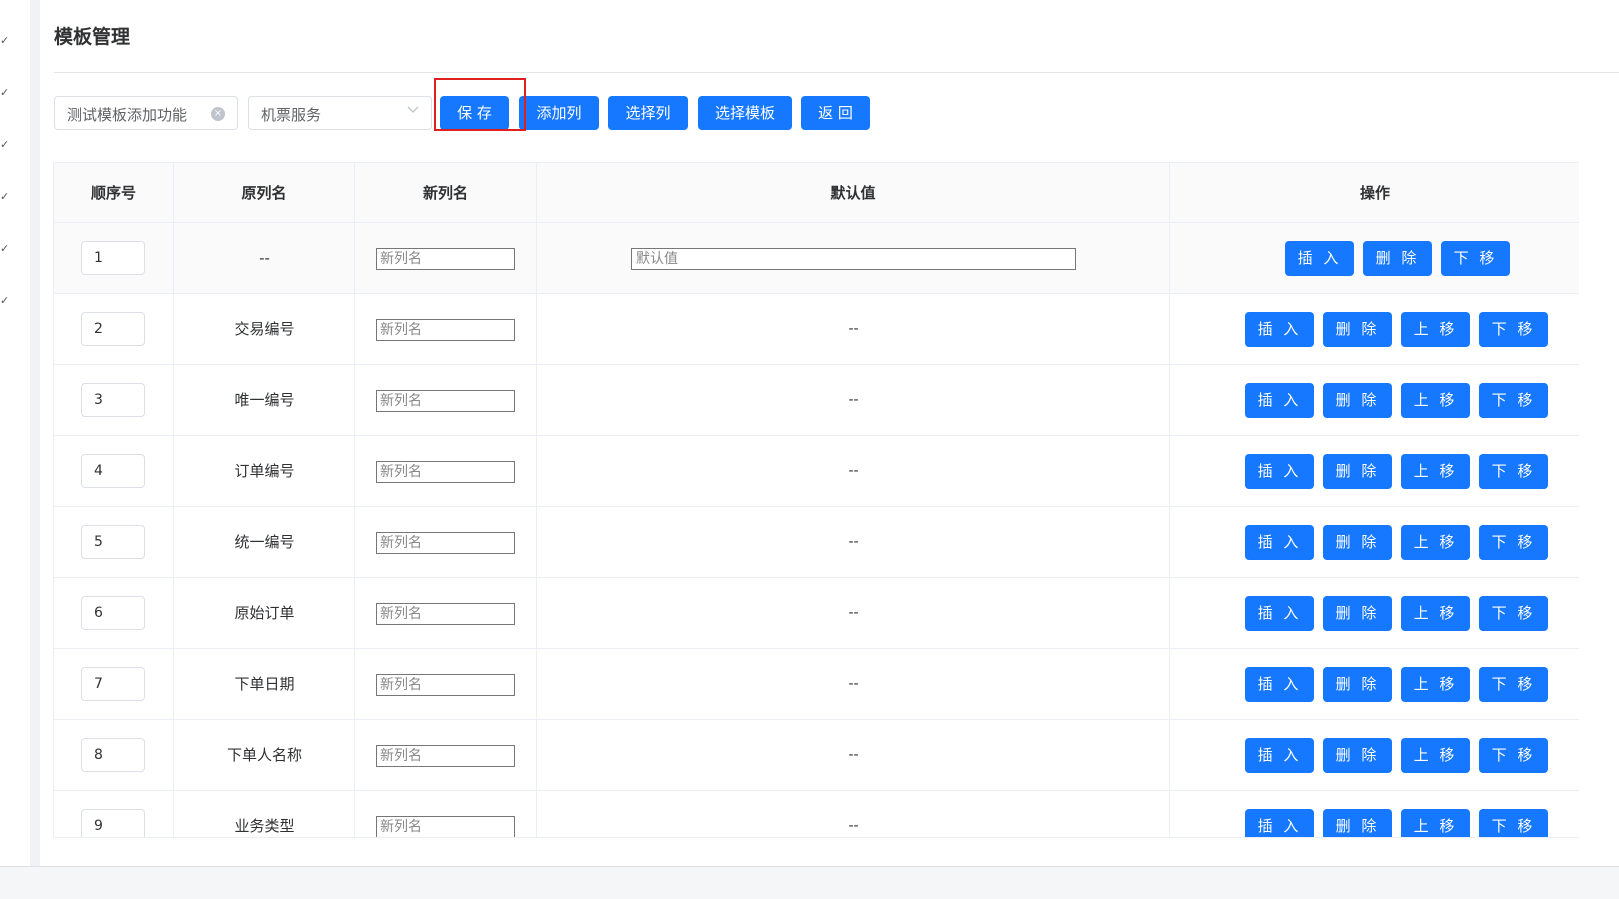 The height and width of the screenshot is (899, 1619). What do you see at coordinates (218, 114) in the screenshot?
I see `clear-icon: ×` at bounding box center [218, 114].